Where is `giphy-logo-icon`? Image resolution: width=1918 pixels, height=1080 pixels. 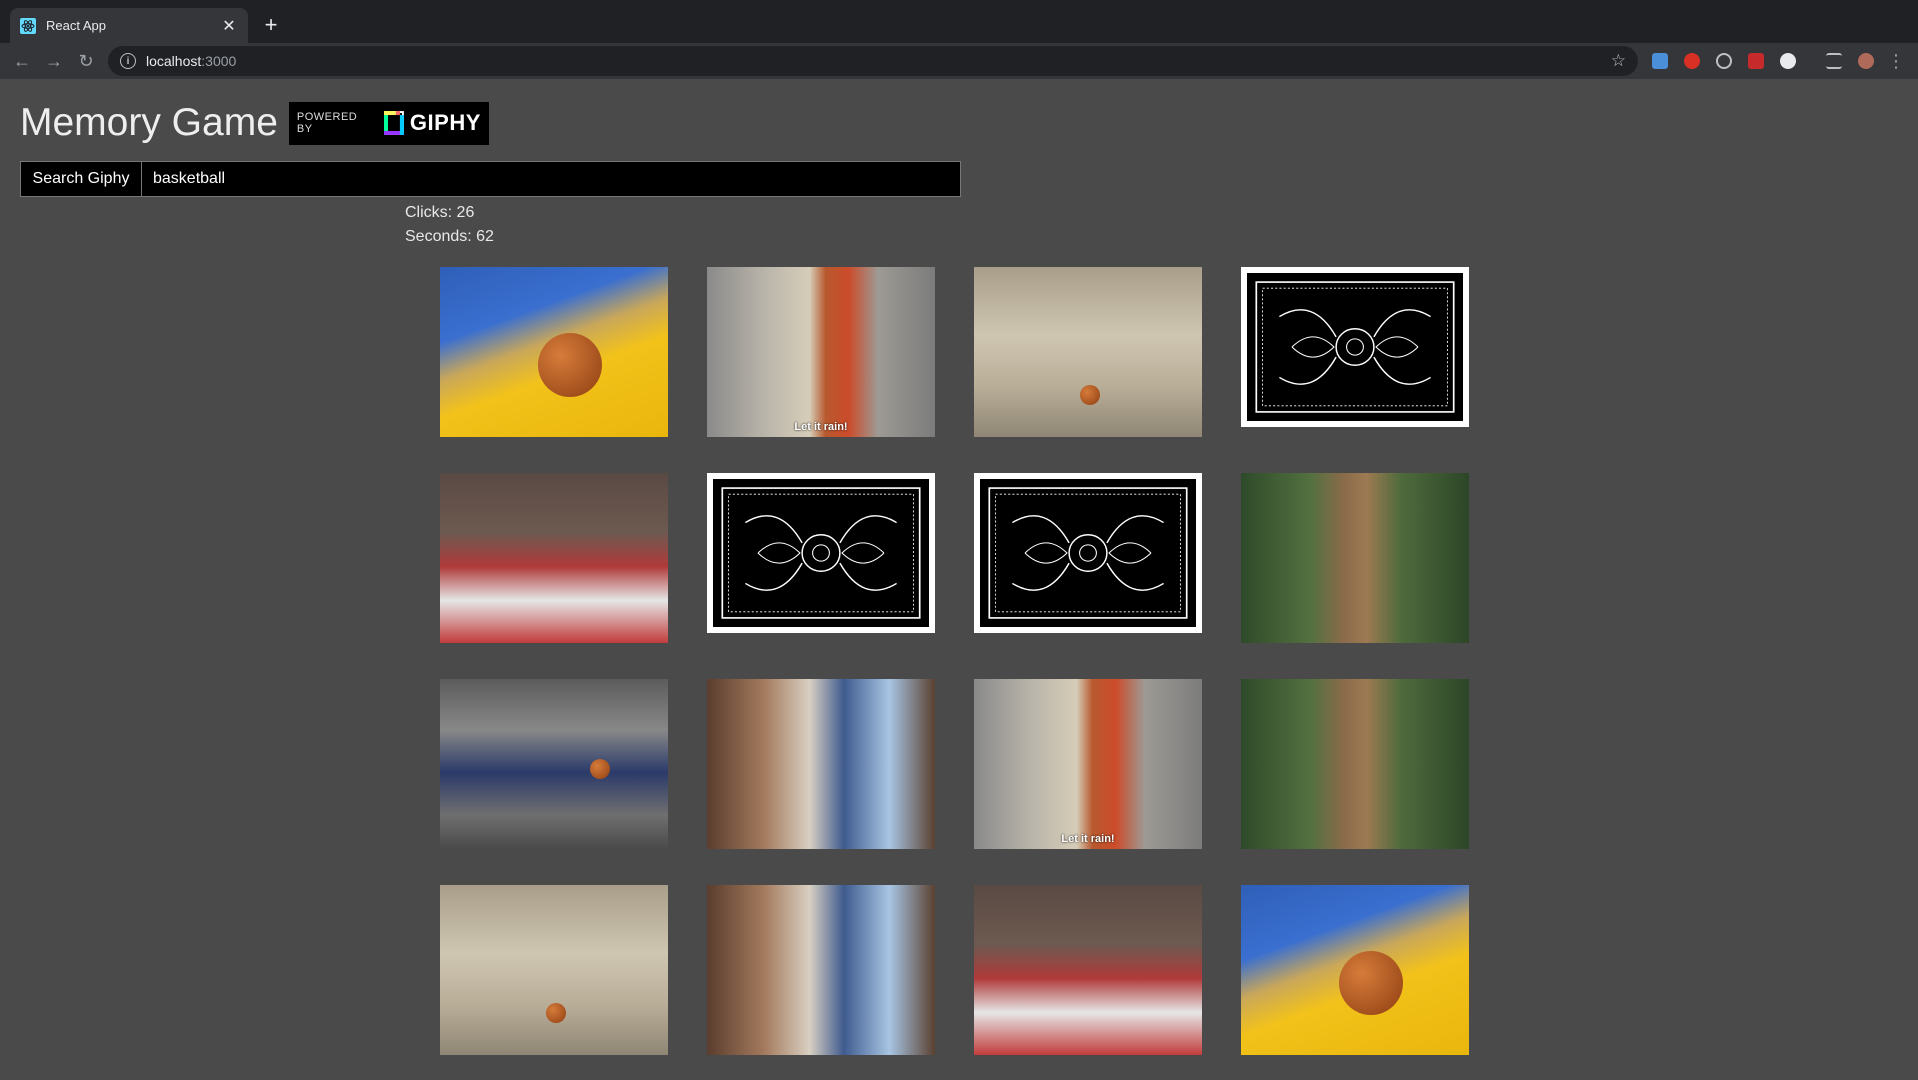
giphy-logo-icon is located at coordinates (394, 123).